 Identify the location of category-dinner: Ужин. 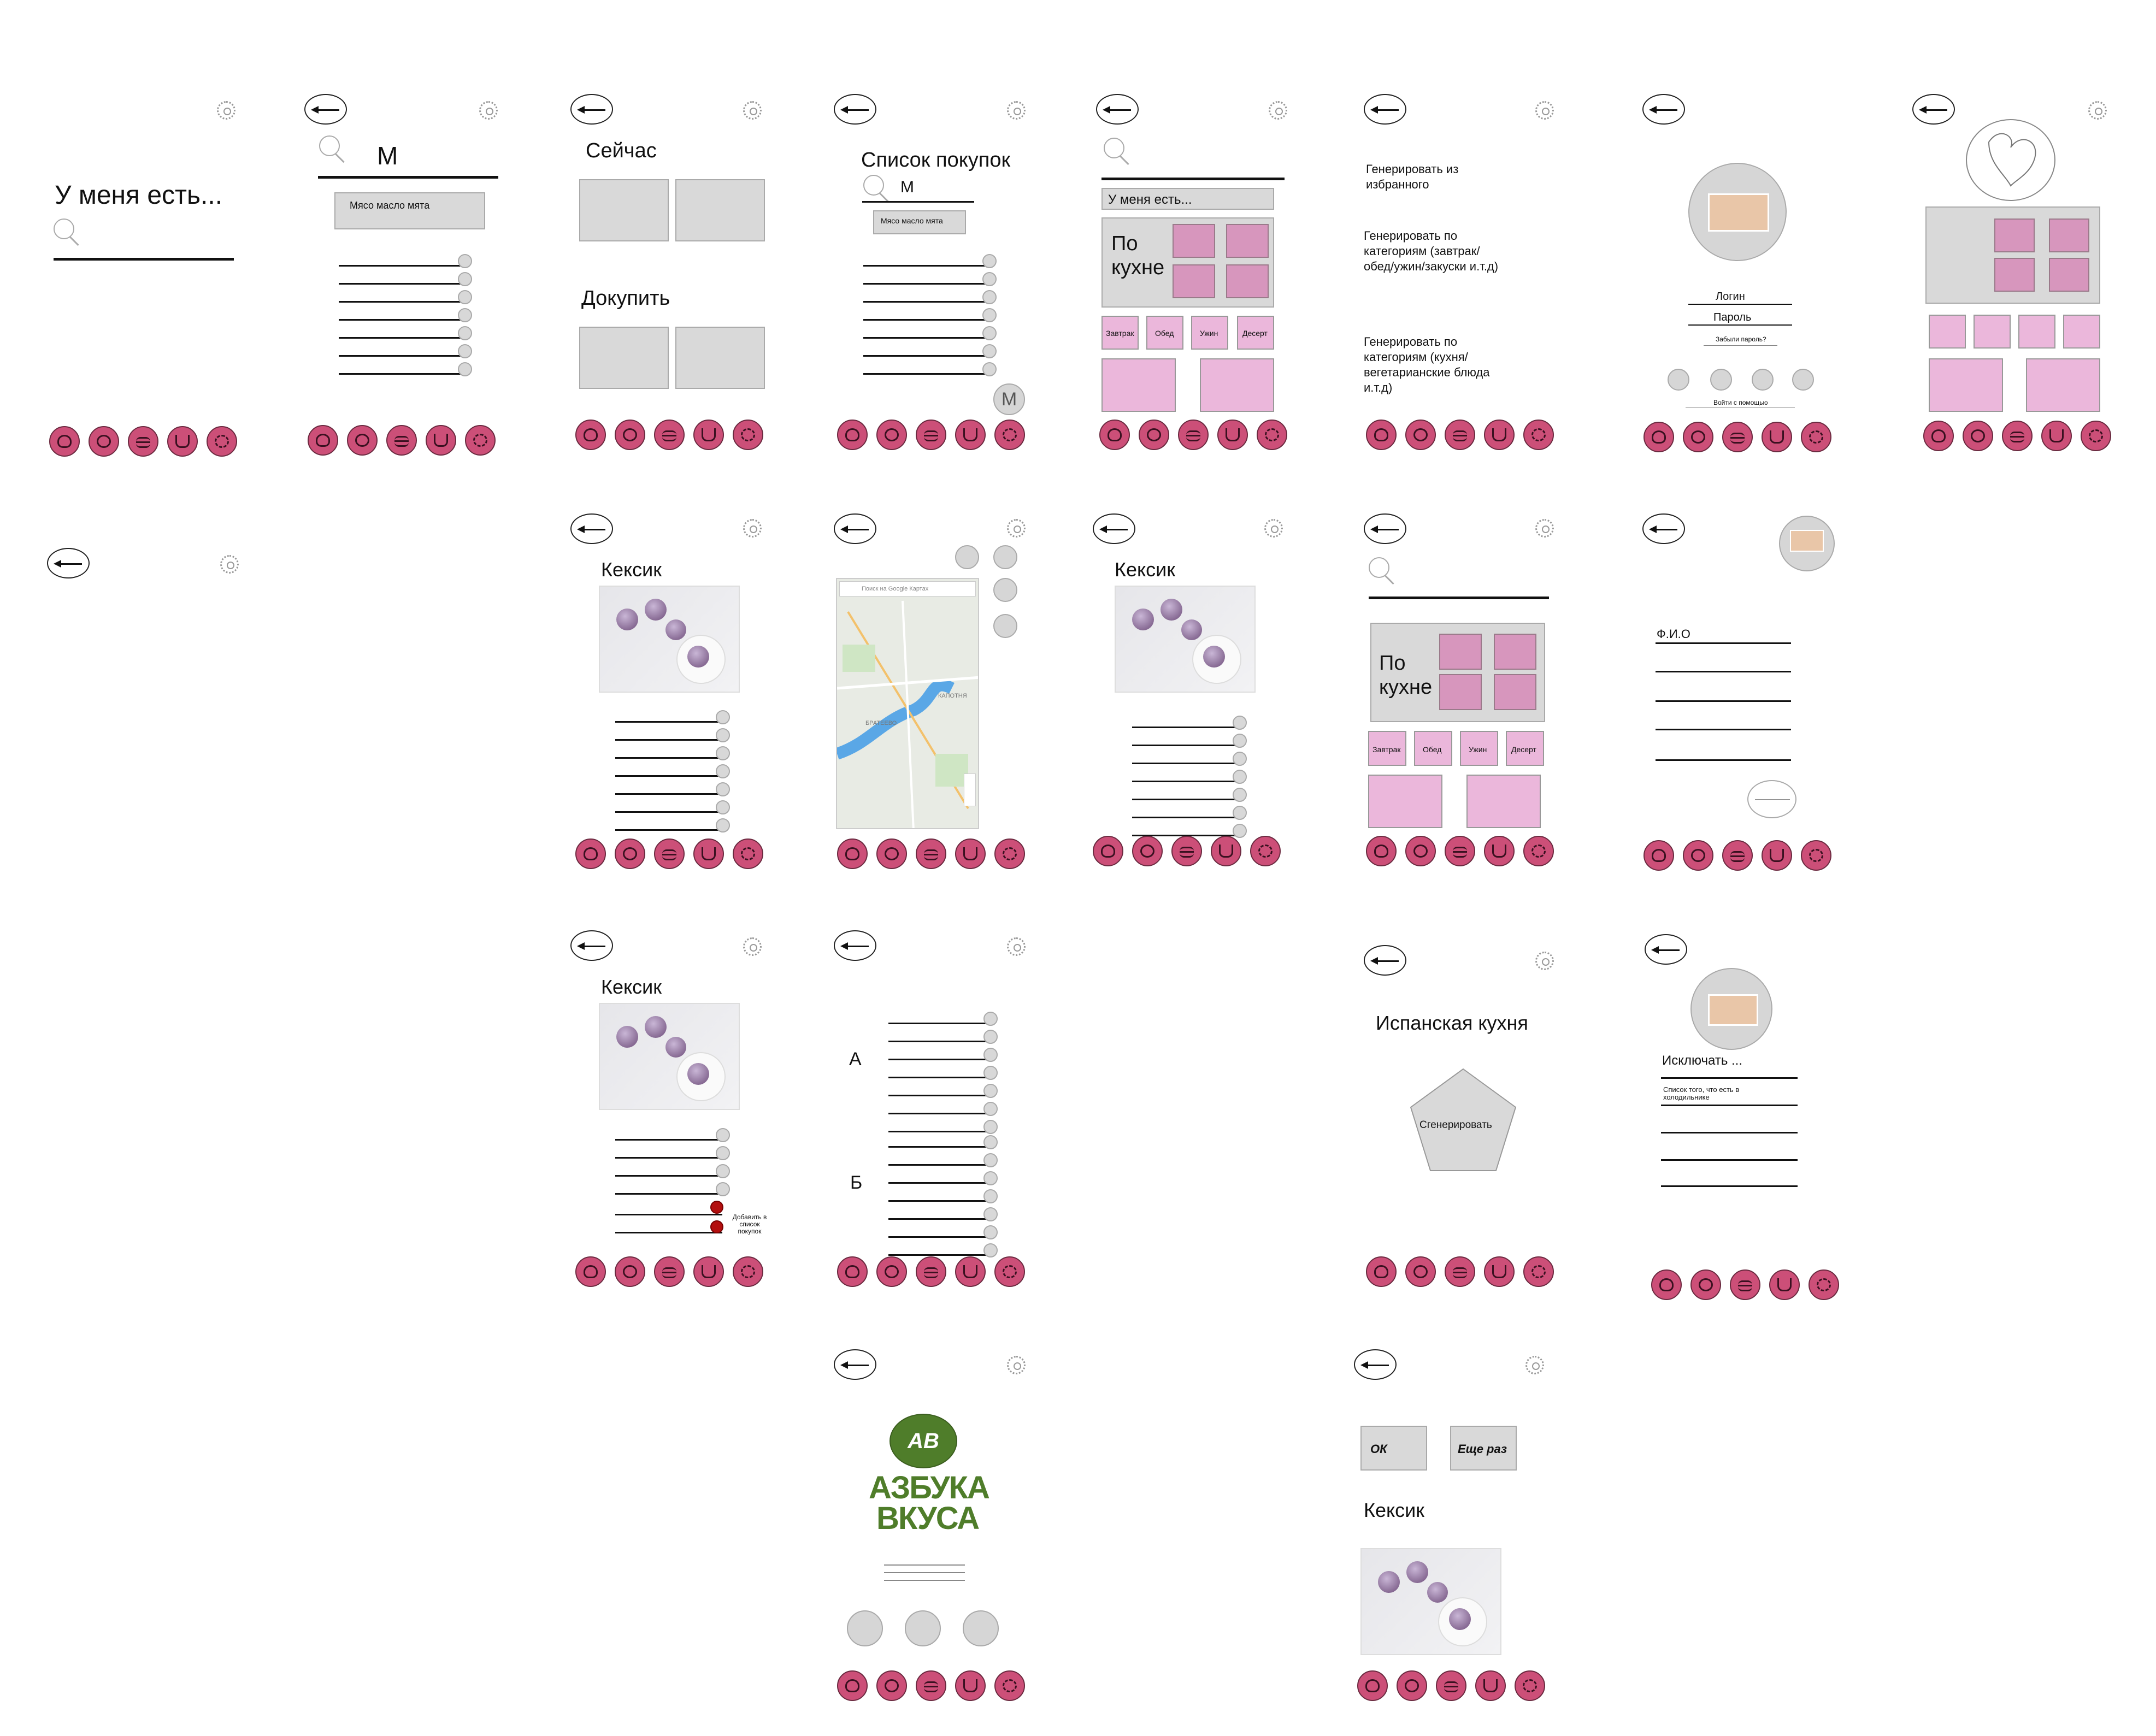
(1479, 748).